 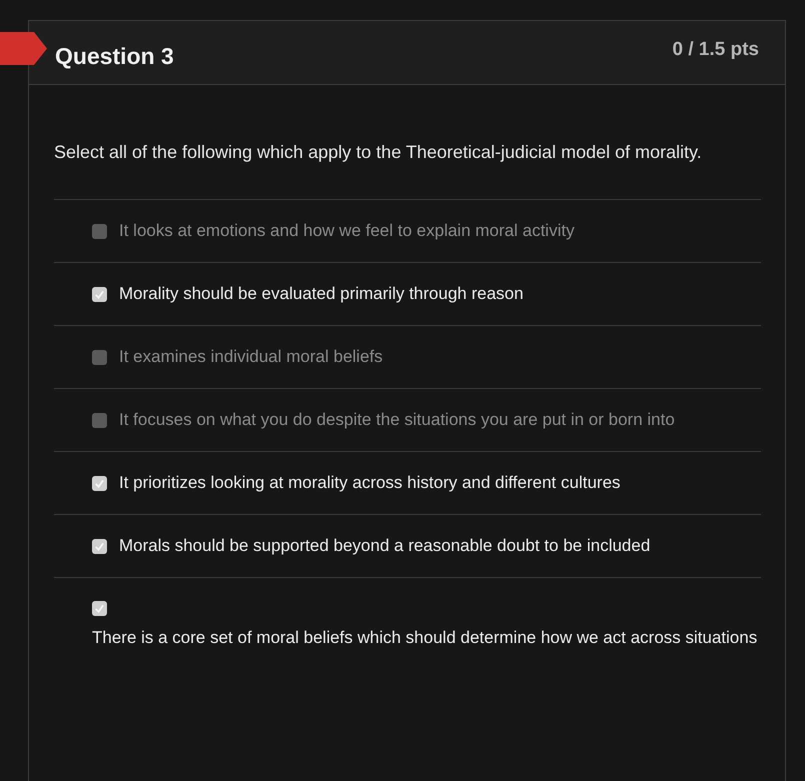 I want to click on points-text: 0 / 1.5 pts, so click(x=715, y=50).